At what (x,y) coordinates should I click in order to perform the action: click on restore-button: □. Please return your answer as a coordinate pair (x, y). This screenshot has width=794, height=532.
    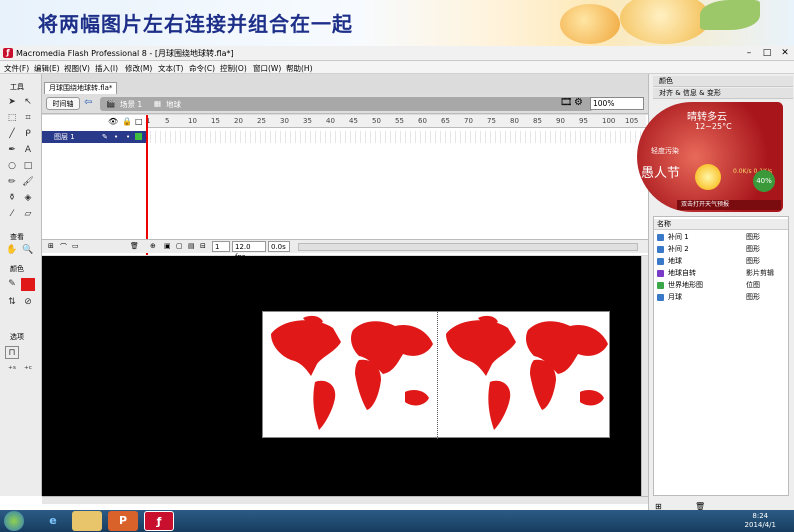
    Looking at the image, I should click on (767, 53).